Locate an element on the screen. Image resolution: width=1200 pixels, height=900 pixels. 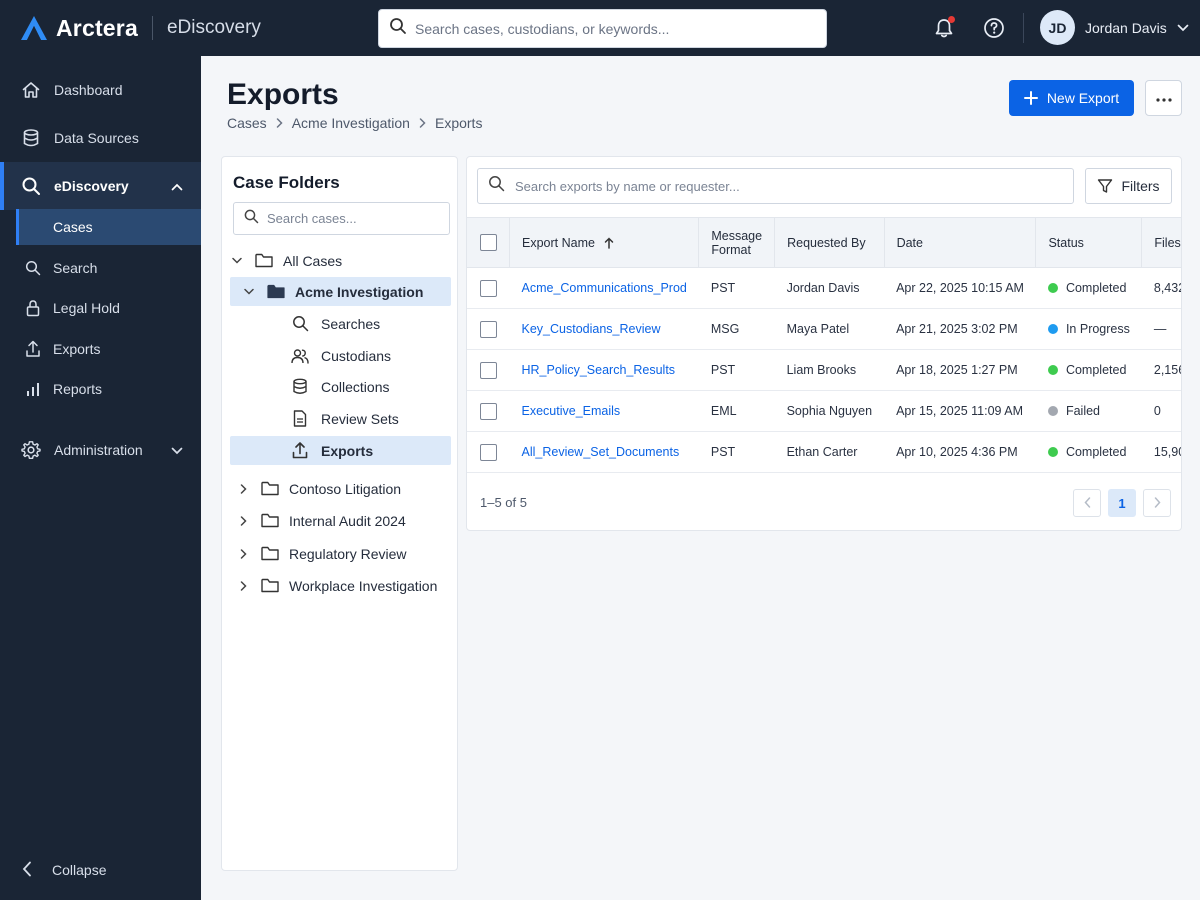
tree-all-cases: All Cases is located at coordinates (340, 260).